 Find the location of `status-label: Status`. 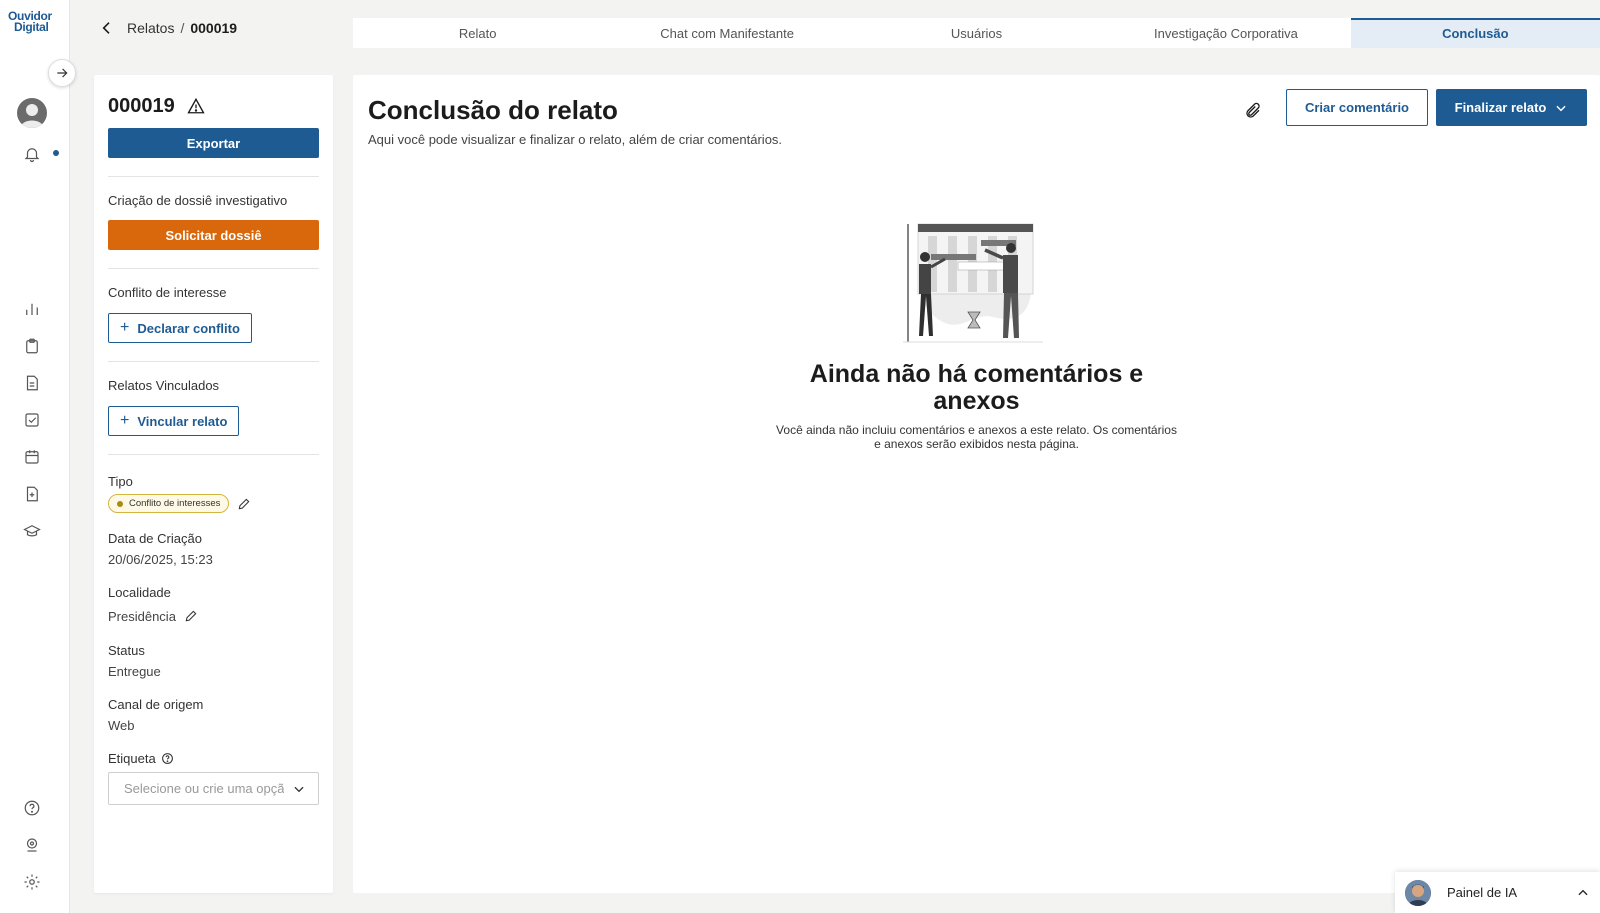

status-label: Status is located at coordinates (126, 650).